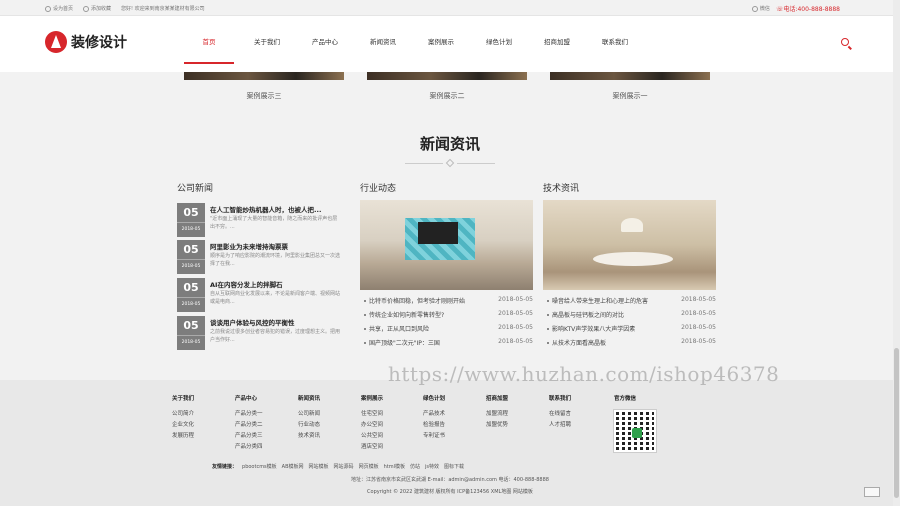 Image resolution: width=900 pixels, height=506 pixels. I want to click on friend-link: 网页模板, so click(369, 466).